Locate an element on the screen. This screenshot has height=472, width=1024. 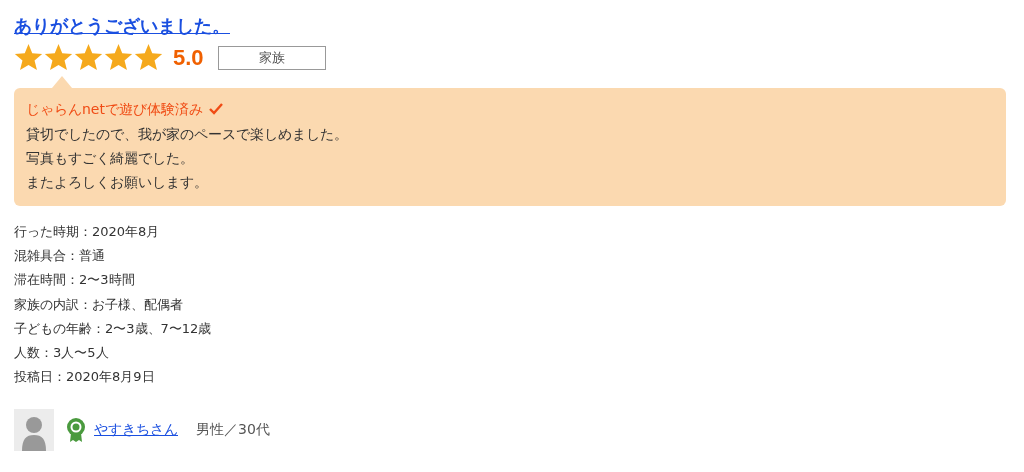
badge-icon is located at coordinates (76, 430).